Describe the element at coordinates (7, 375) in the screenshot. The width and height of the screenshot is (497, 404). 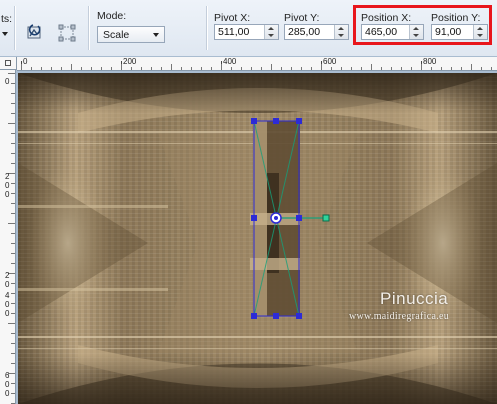
I see `ruler-tick-label: 6` at that location.